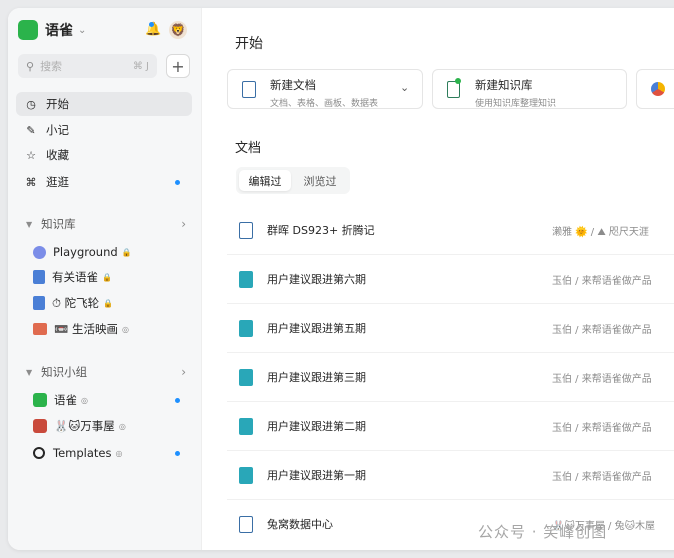 The height and width of the screenshot is (558, 674). I want to click on doc-title: 用户建议跟进第一期, so click(316, 475).